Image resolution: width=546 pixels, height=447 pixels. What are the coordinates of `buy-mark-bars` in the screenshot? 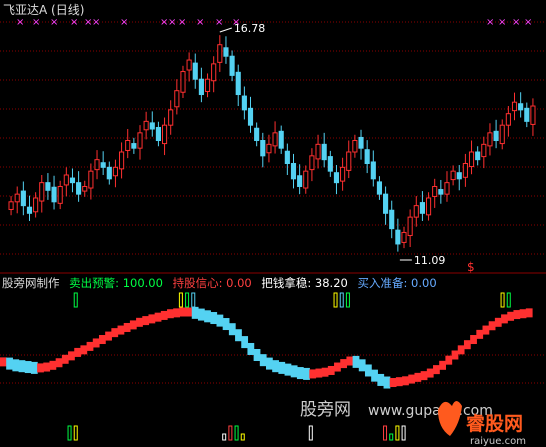 It's located at (292, 300).